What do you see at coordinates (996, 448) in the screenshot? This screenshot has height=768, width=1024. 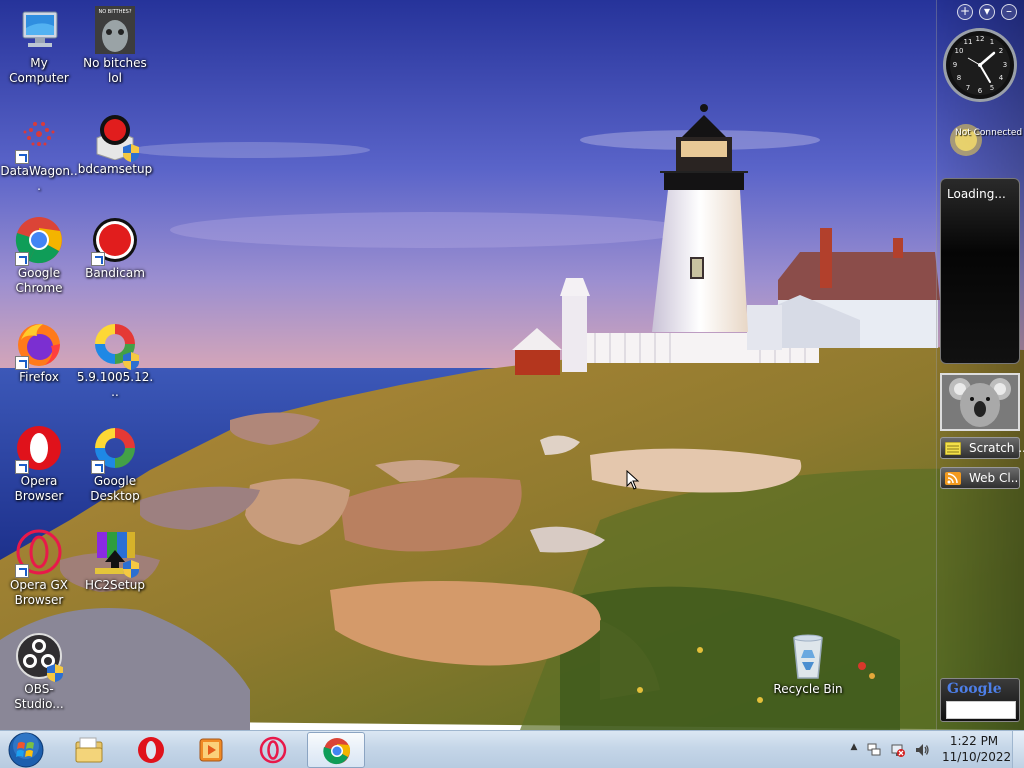 I see `scratch-pad-label: Scratch ..` at bounding box center [996, 448].